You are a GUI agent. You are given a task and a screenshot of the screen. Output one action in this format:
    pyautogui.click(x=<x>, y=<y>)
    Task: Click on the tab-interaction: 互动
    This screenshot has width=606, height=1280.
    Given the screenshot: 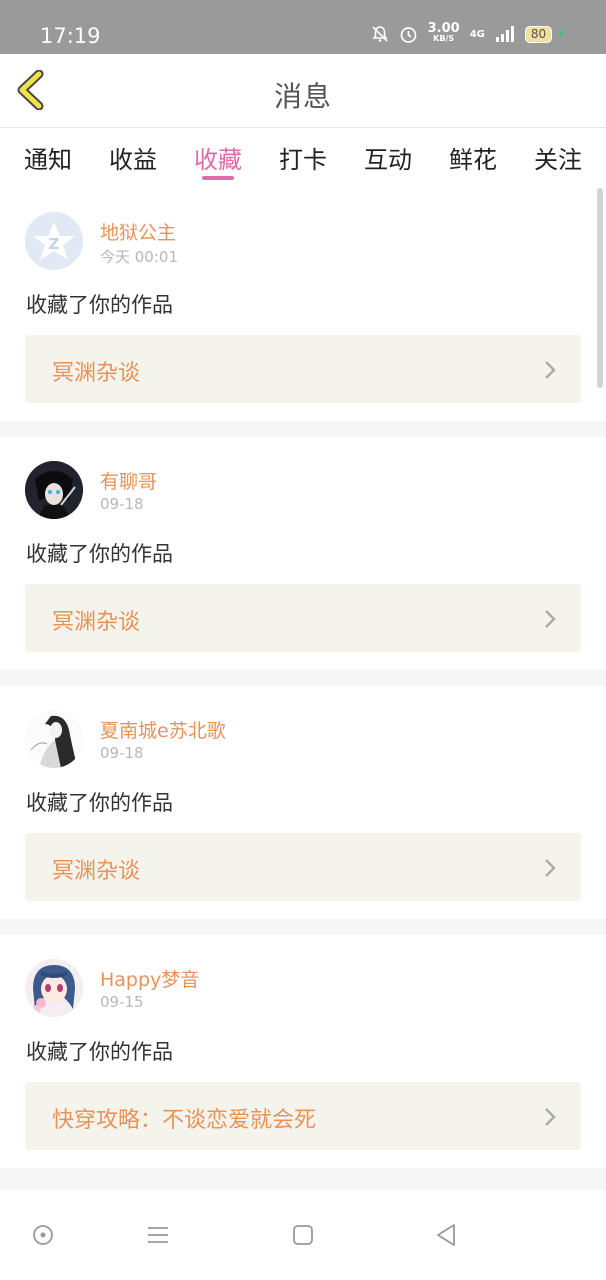 What is the action you would take?
    pyautogui.click(x=388, y=158)
    